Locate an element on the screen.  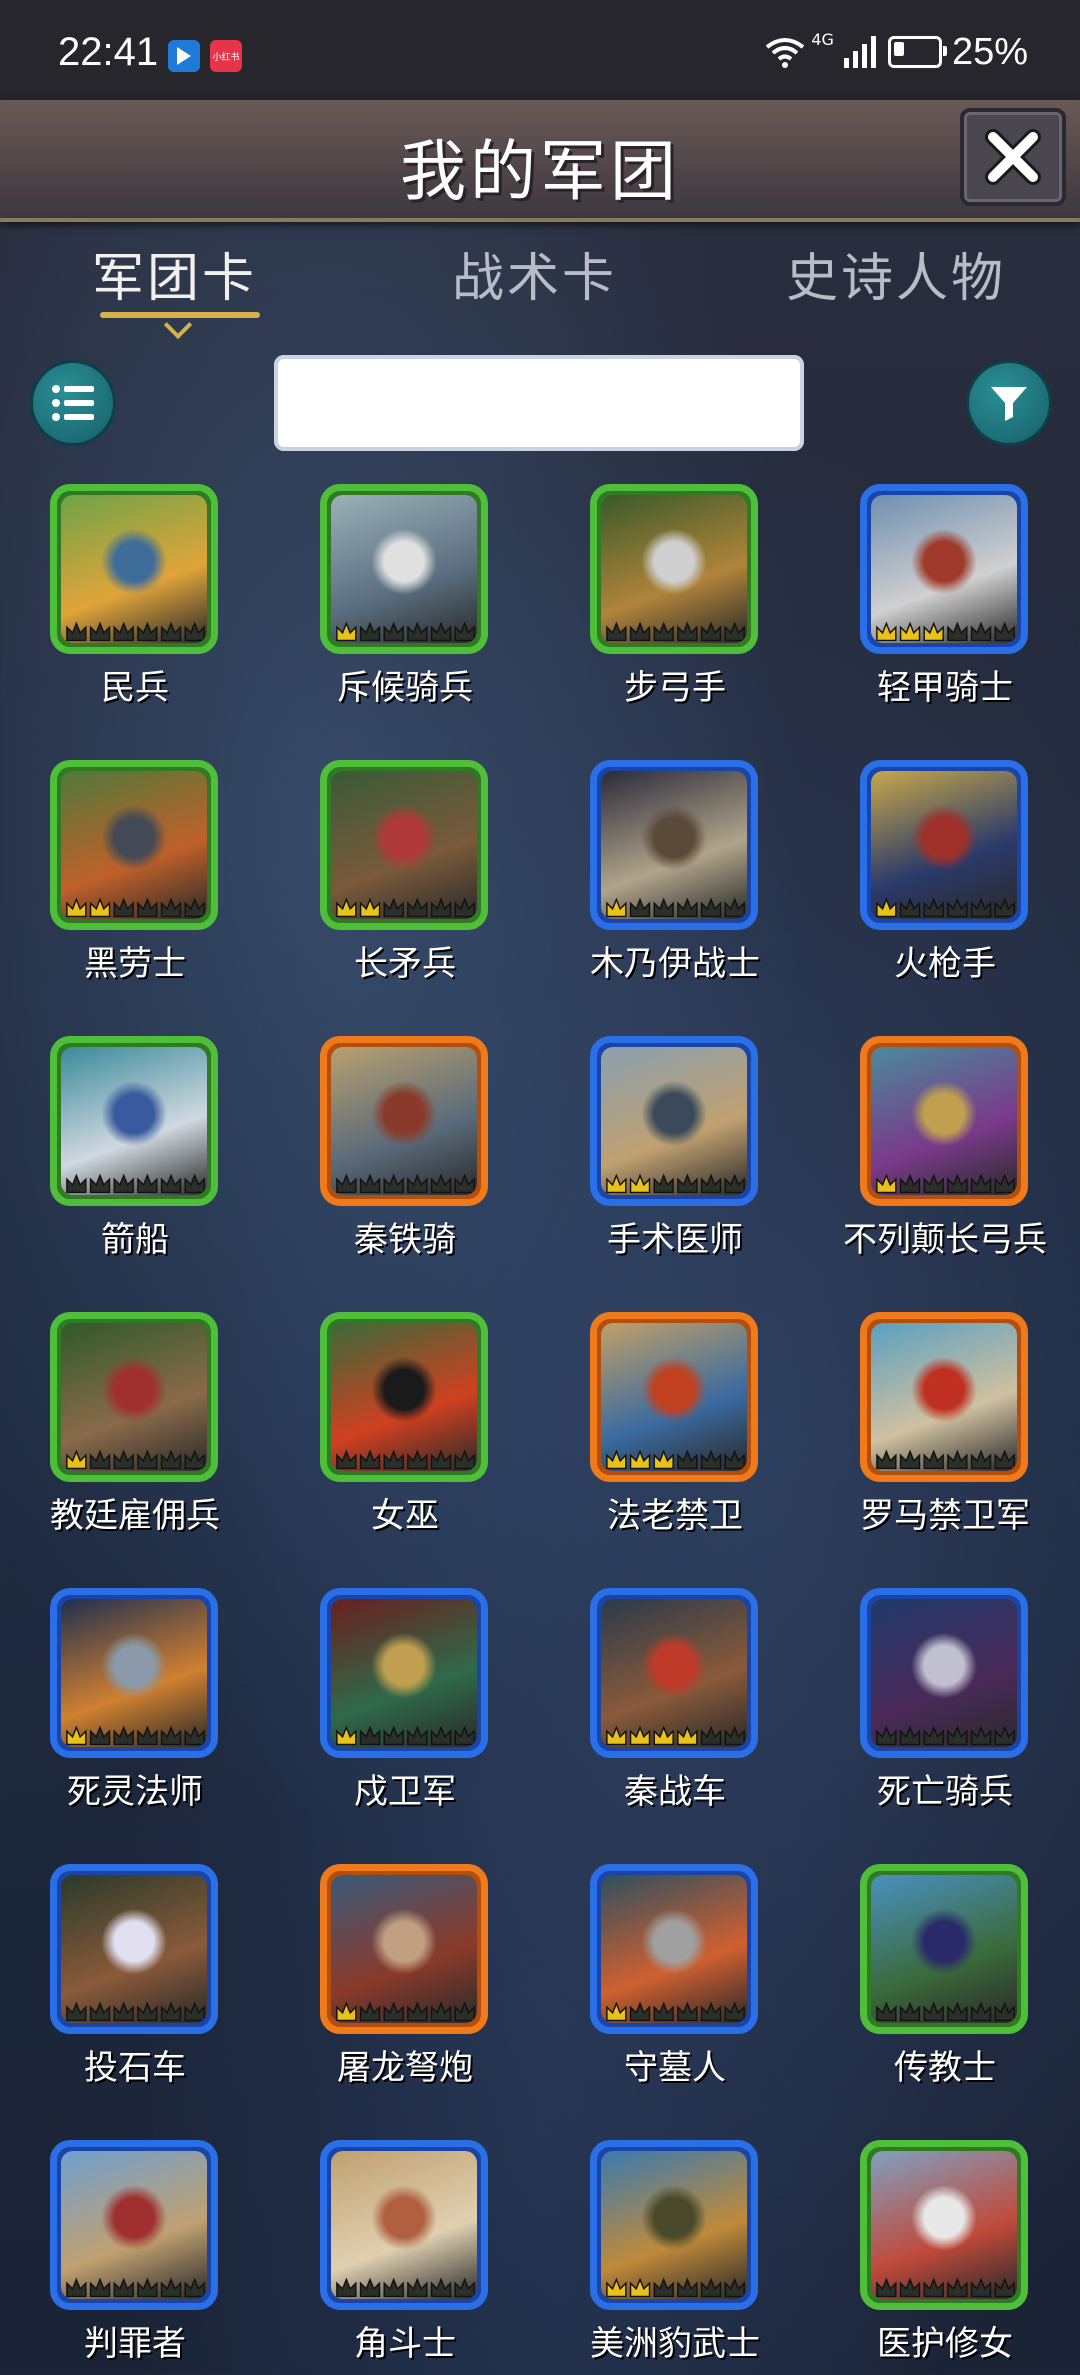
unit-card: 箭船 is located at coordinates (110, 1166).